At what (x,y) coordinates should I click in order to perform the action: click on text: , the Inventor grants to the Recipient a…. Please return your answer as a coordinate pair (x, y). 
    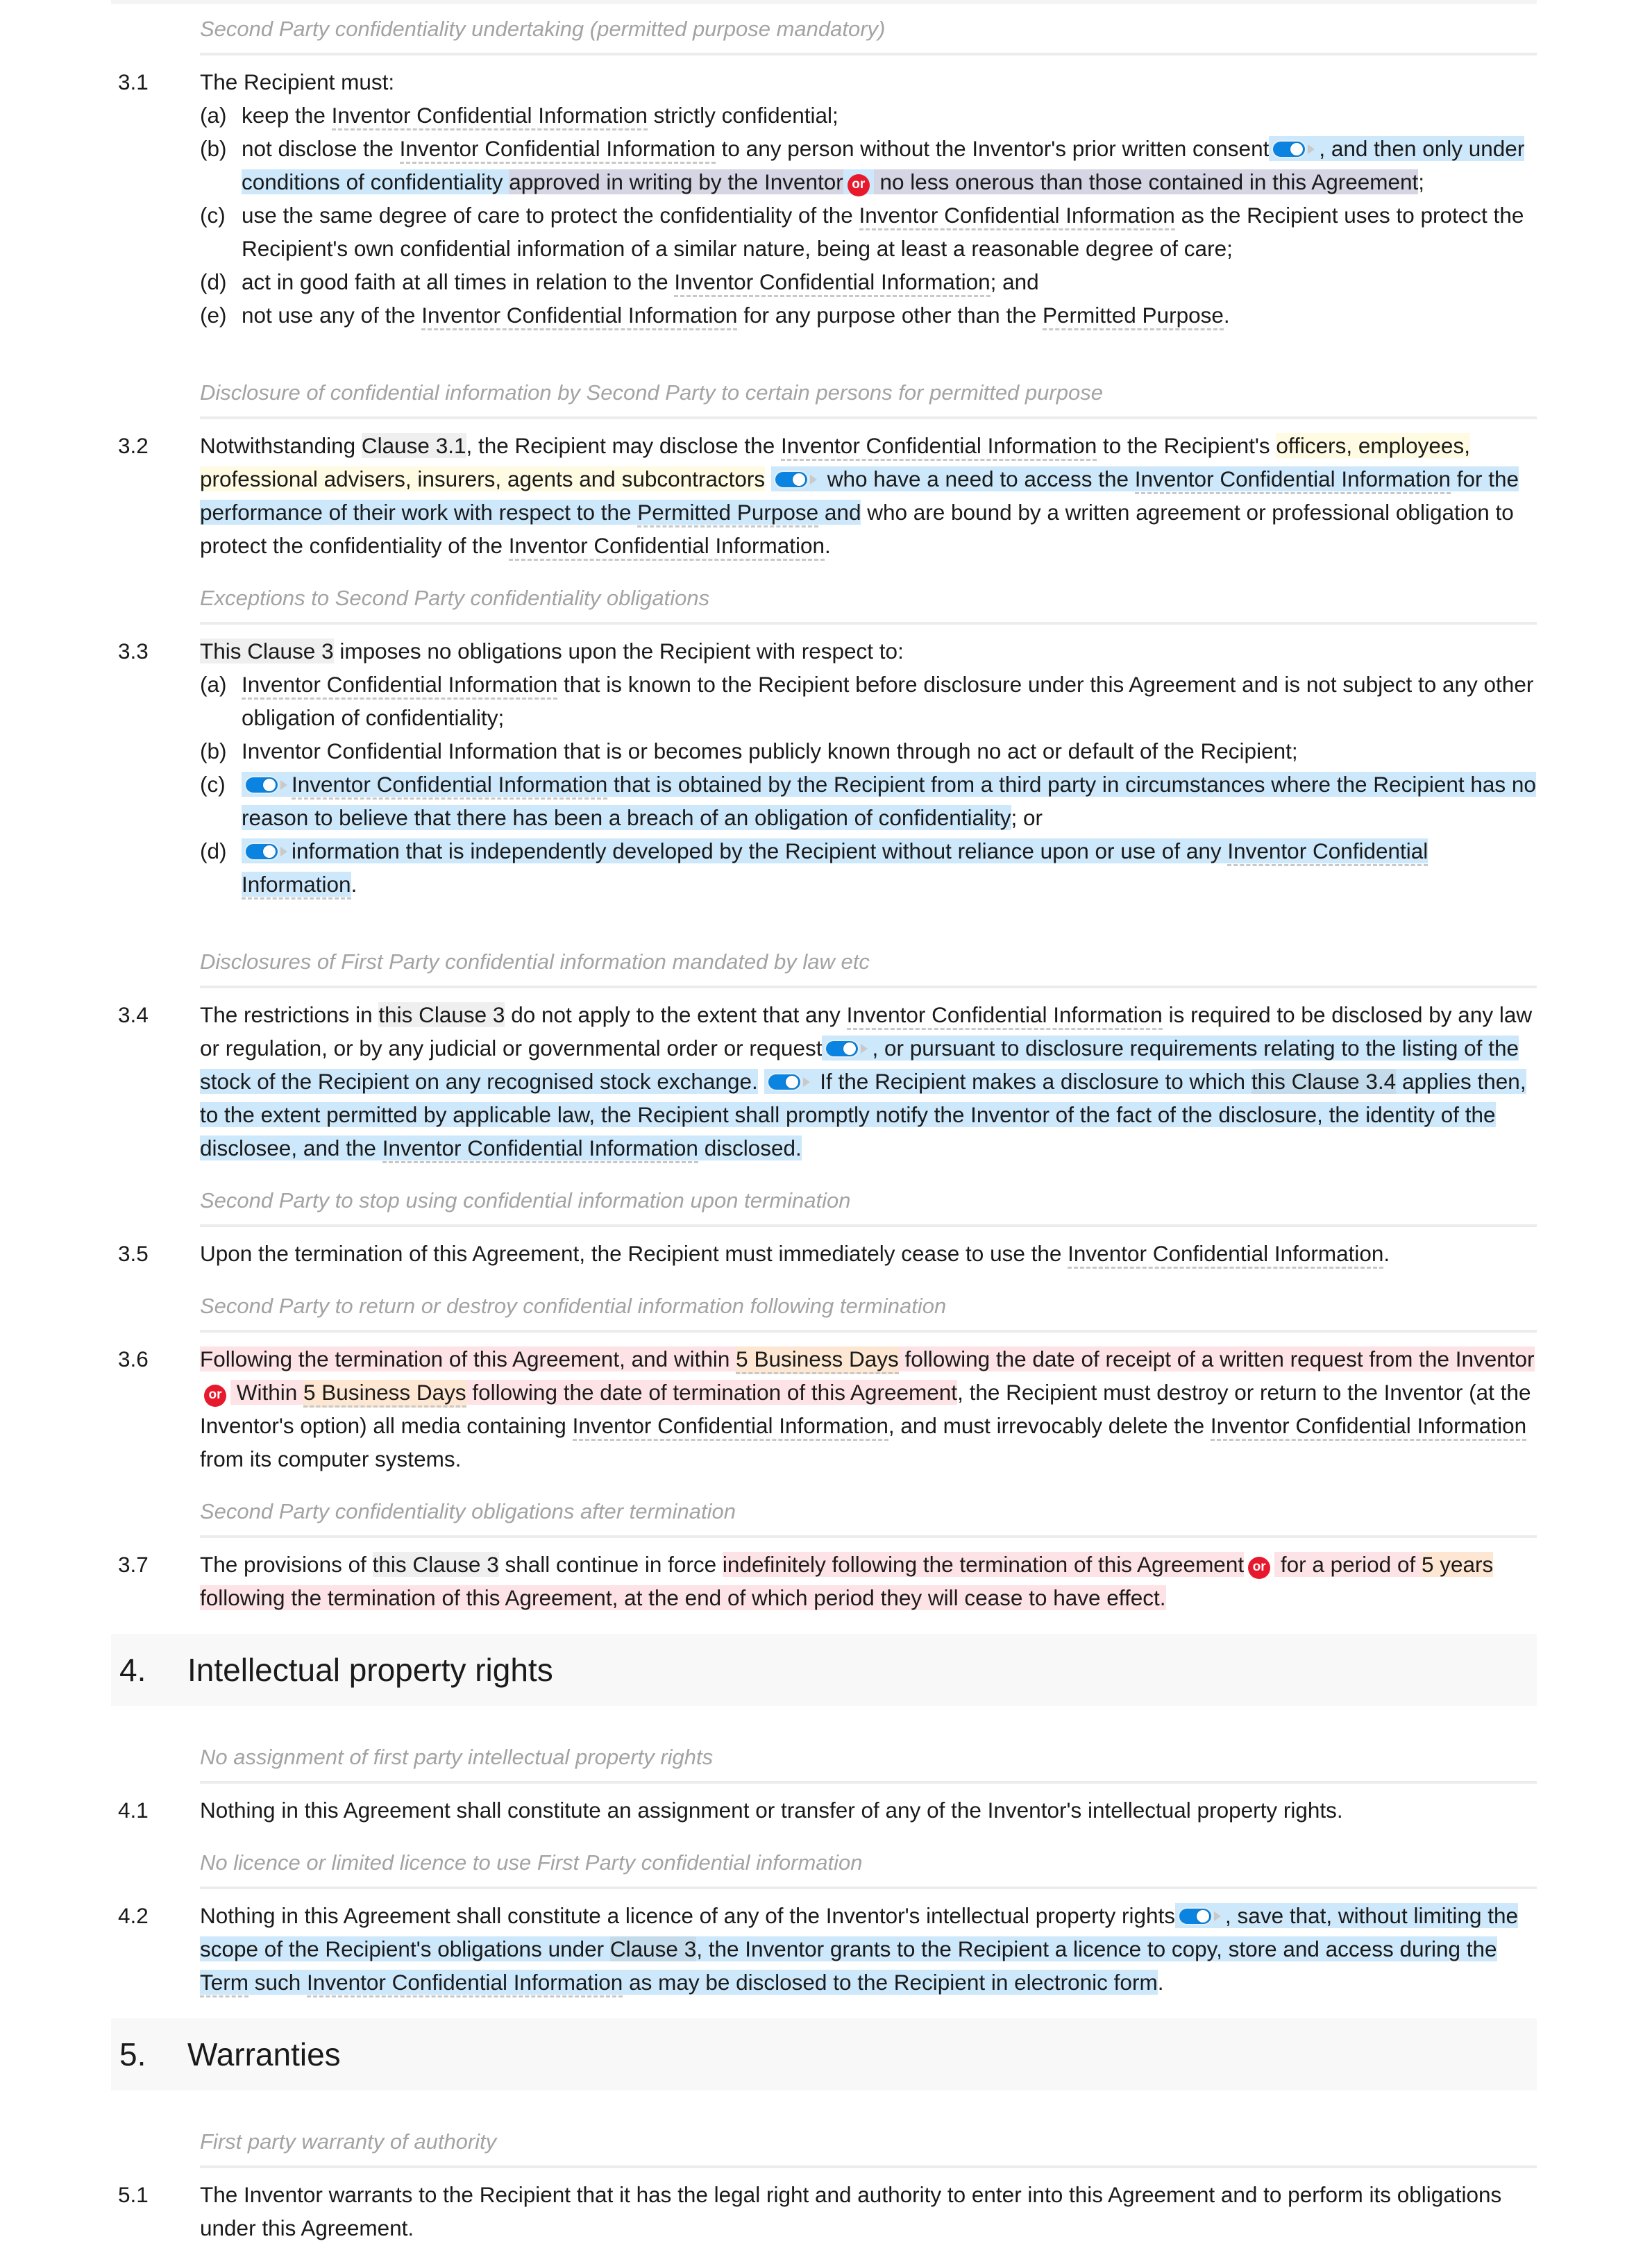
    Looking at the image, I should click on (1096, 1948).